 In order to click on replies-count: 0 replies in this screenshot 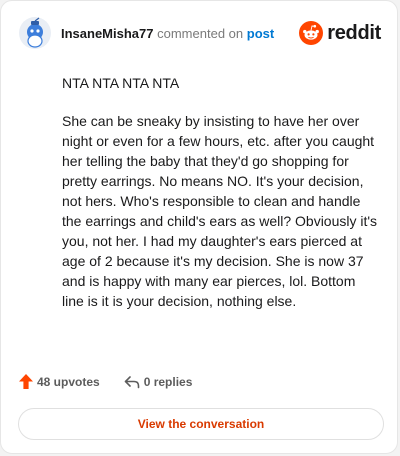, I will do `click(168, 381)`.